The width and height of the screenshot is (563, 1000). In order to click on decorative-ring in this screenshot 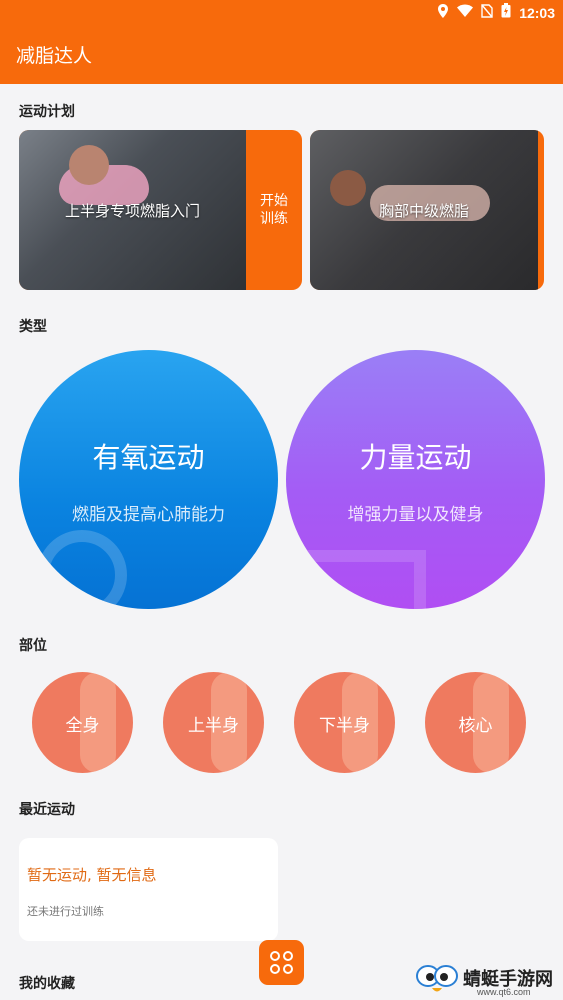, I will do `click(82, 569)`.